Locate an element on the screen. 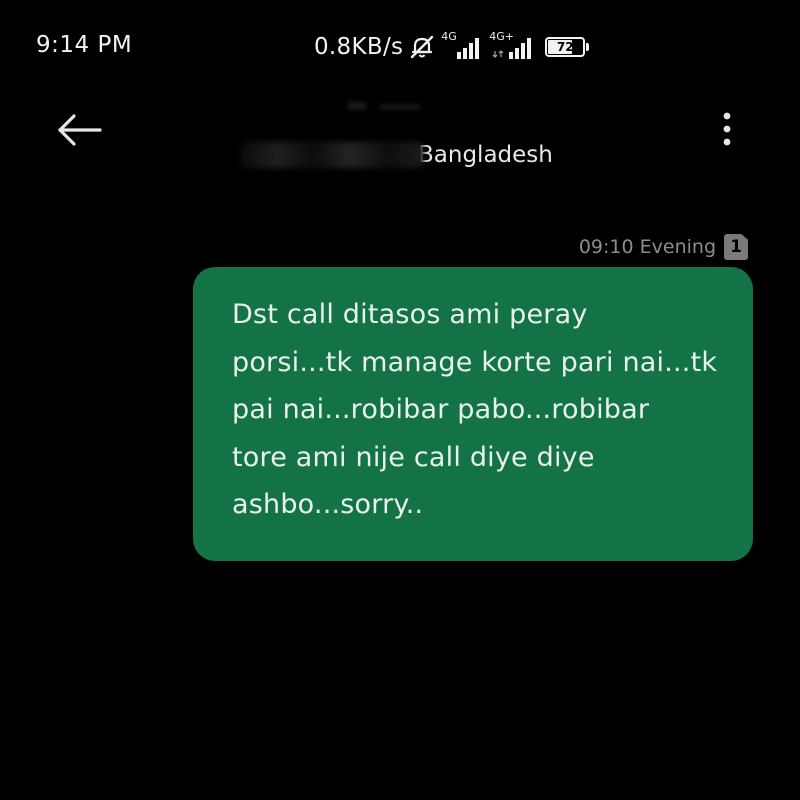 The image size is (800, 800). sim1-network-label: 4G is located at coordinates (449, 36).